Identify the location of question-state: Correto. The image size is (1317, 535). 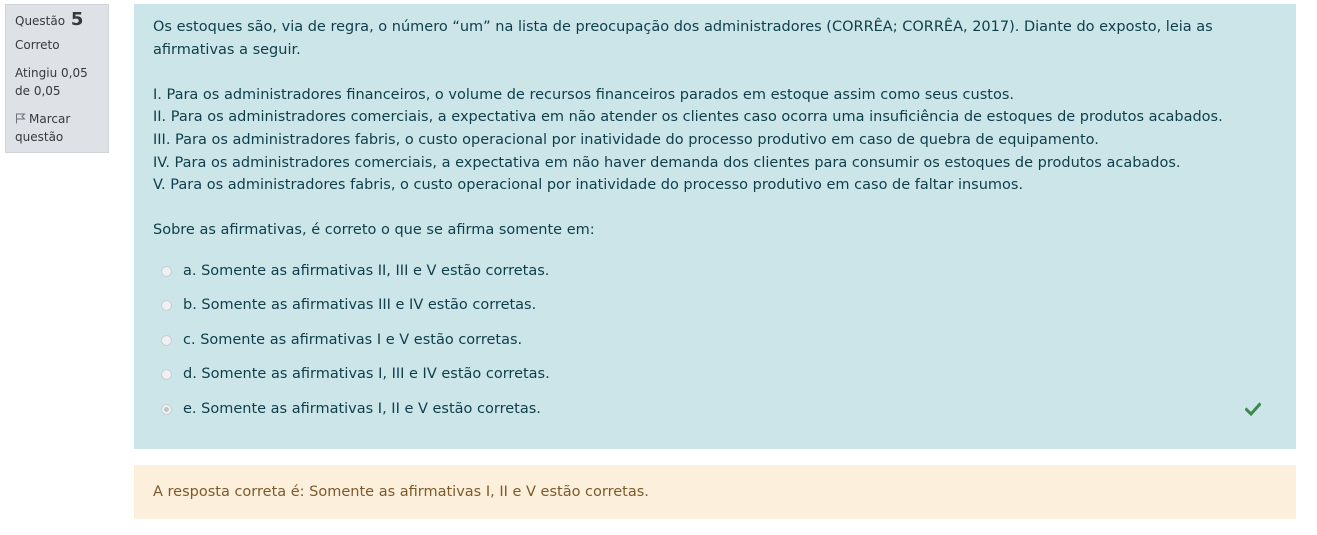
(37, 45).